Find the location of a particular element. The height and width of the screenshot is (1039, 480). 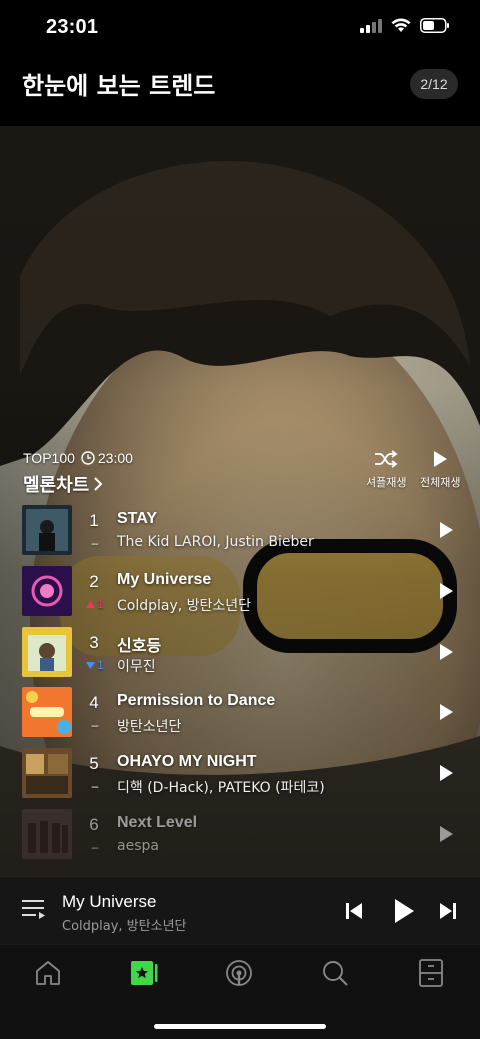

song-title: 신호등 is located at coordinates (139, 646).